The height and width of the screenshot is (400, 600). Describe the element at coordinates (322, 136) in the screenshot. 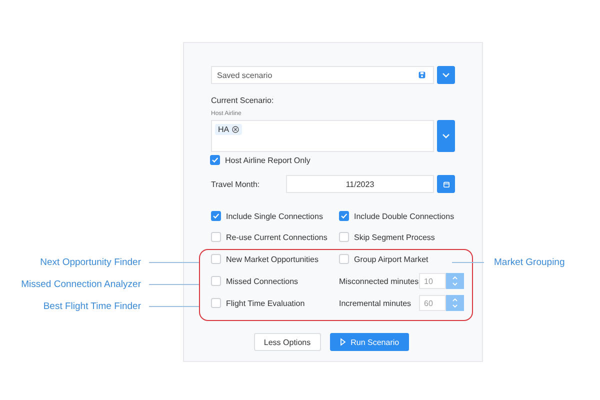

I see `host-airline-select: HA` at that location.